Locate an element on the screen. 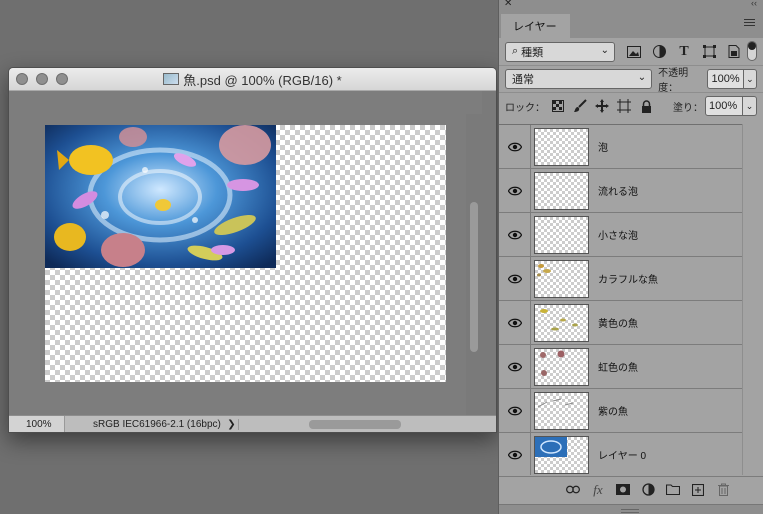 The image size is (763, 514). window-controls is located at coordinates (42, 79).